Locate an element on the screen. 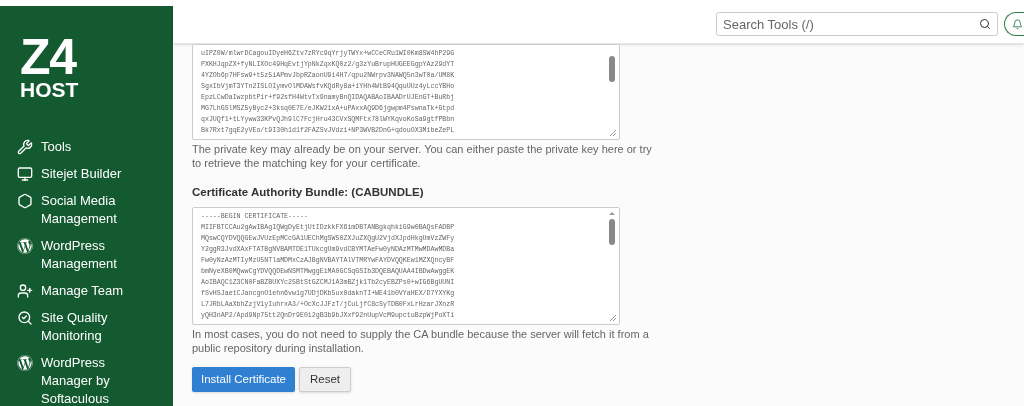 The height and width of the screenshot is (406, 1024). monitor-icon is located at coordinates (25, 174).